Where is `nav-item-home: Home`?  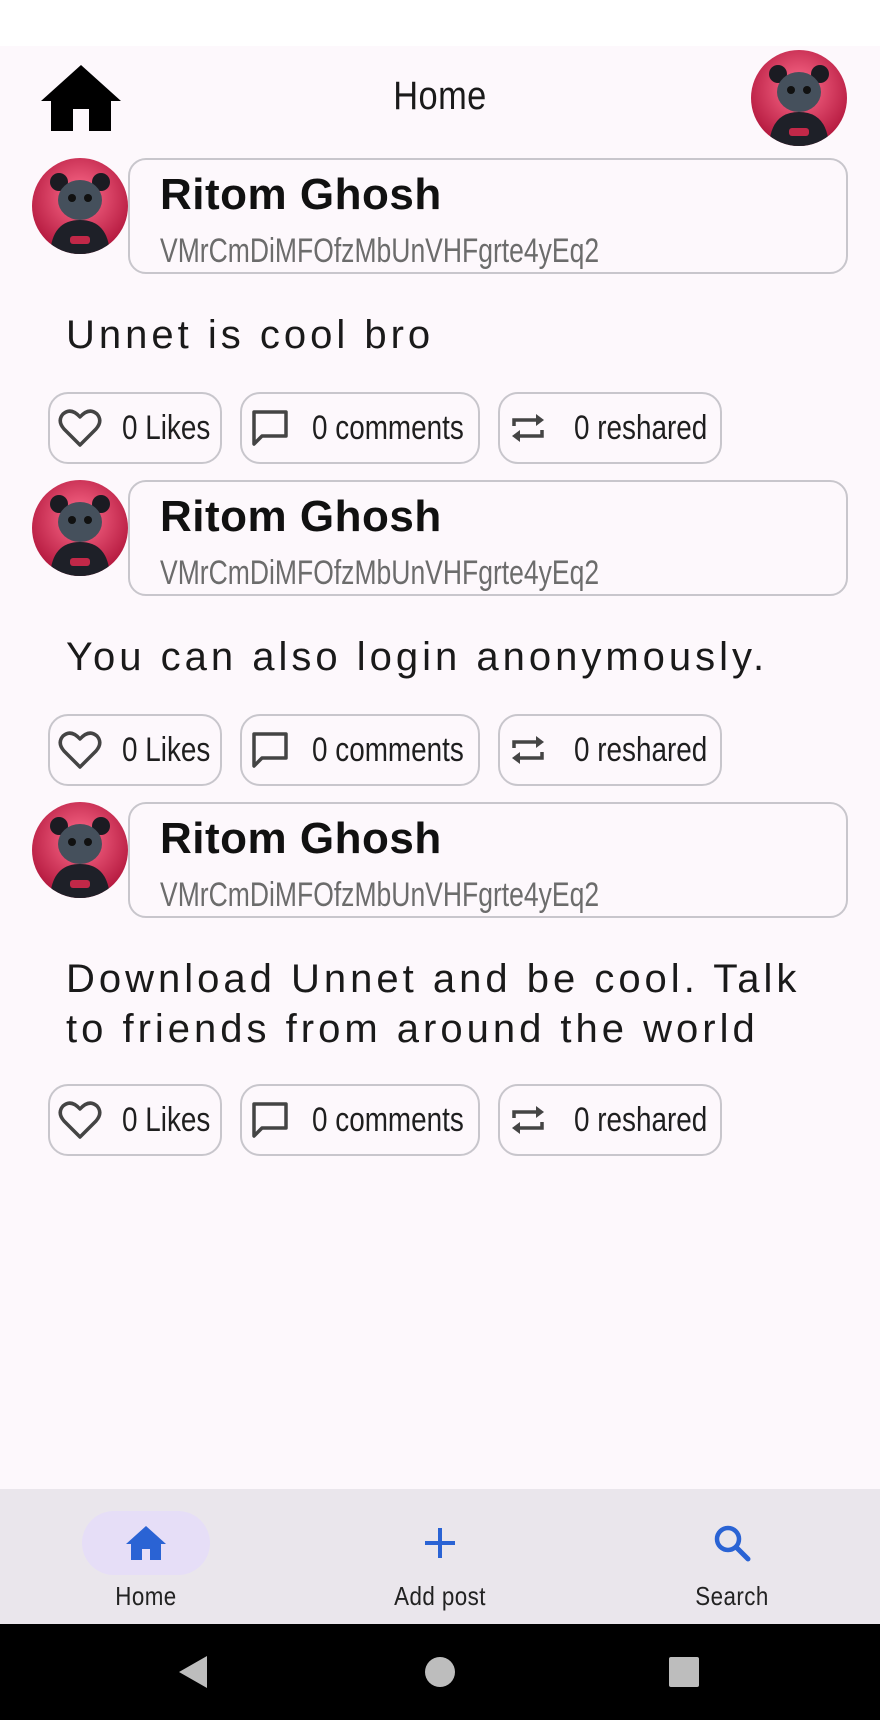
nav-item-home: Home is located at coordinates (146, 1556).